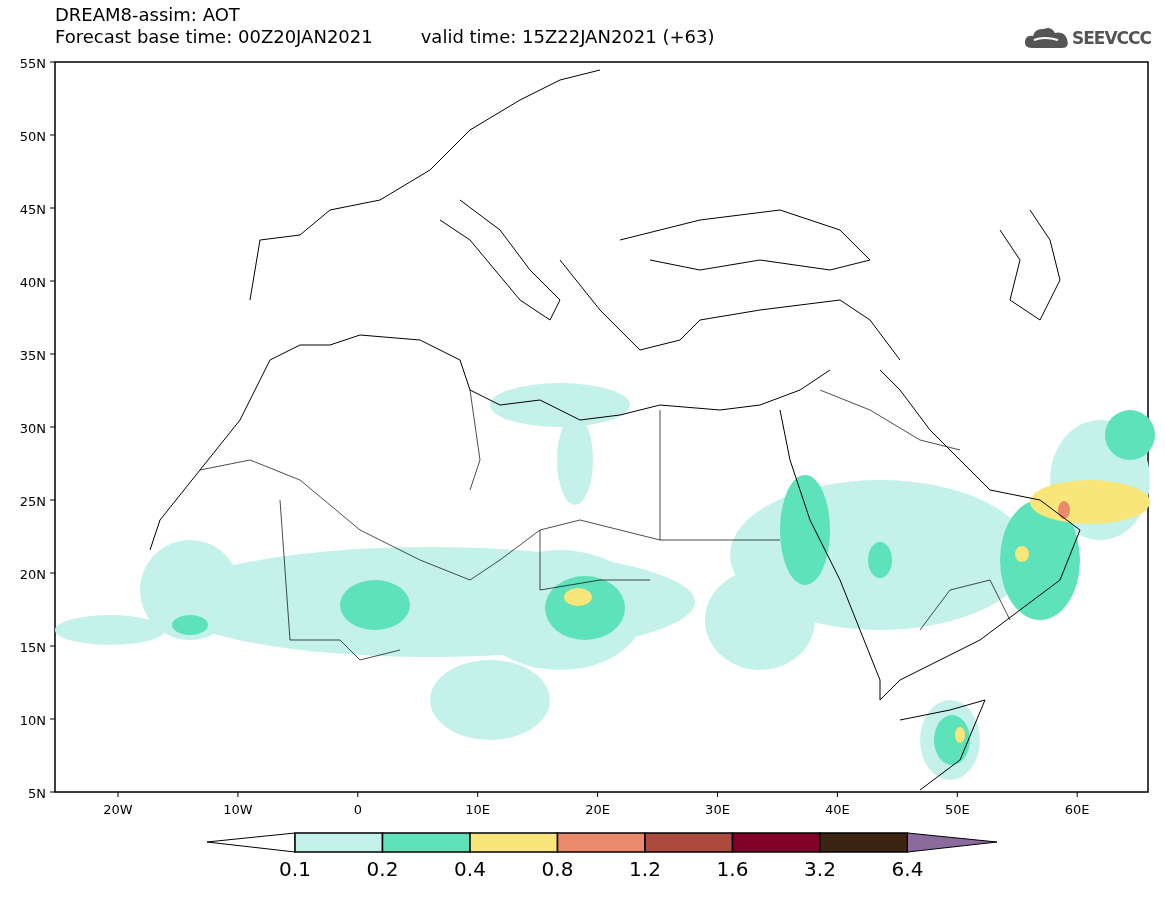 Image resolution: width=1165 pixels, height=905 pixels. What do you see at coordinates (148, 15) in the screenshot?
I see `chart-title: DREAM8-assim: AOT` at bounding box center [148, 15].